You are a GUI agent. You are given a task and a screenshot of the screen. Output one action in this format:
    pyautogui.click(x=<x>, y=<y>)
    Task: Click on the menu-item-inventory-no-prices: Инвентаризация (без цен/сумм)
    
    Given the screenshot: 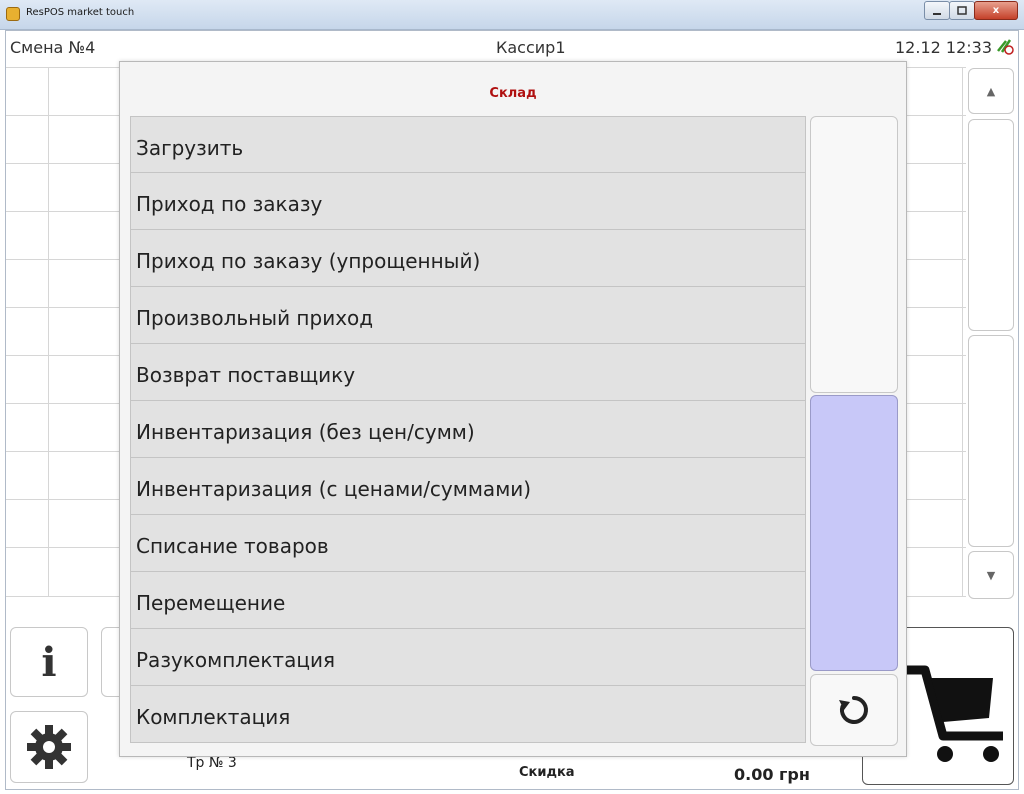 What is the action you would take?
    pyautogui.click(x=468, y=429)
    